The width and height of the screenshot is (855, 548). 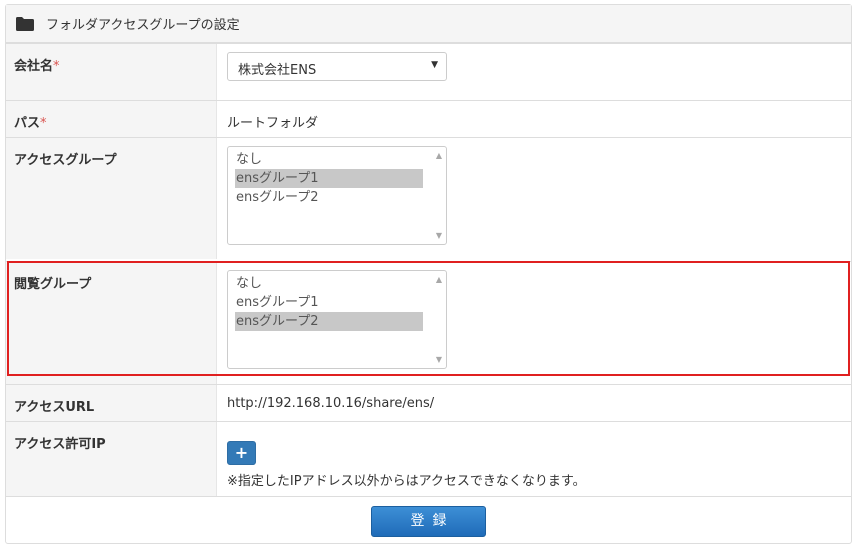 I want to click on panel-heading: フォルダアクセスグループの設定, so click(x=428, y=24).